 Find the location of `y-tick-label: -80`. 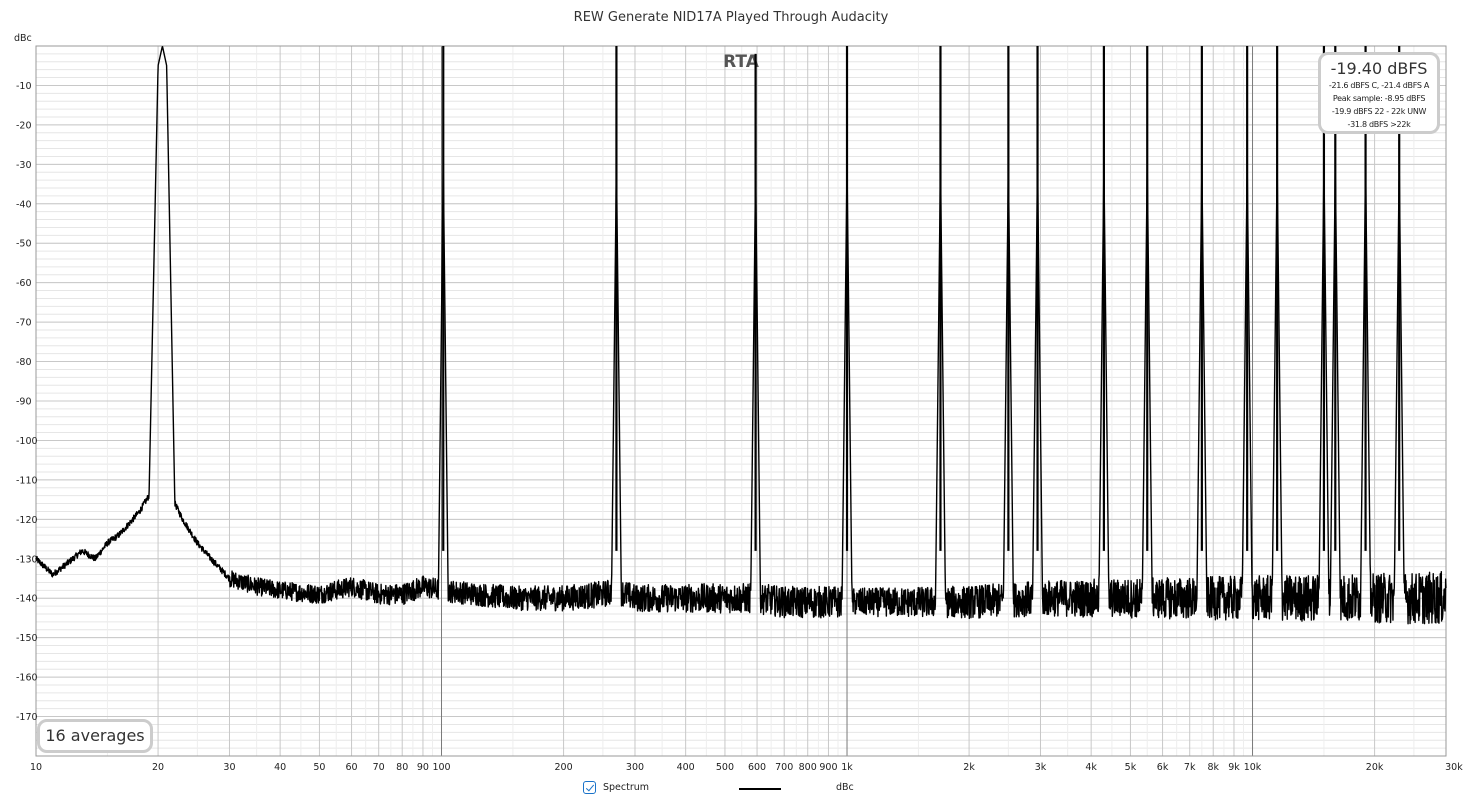

y-tick-label: -80 is located at coordinates (24, 362).